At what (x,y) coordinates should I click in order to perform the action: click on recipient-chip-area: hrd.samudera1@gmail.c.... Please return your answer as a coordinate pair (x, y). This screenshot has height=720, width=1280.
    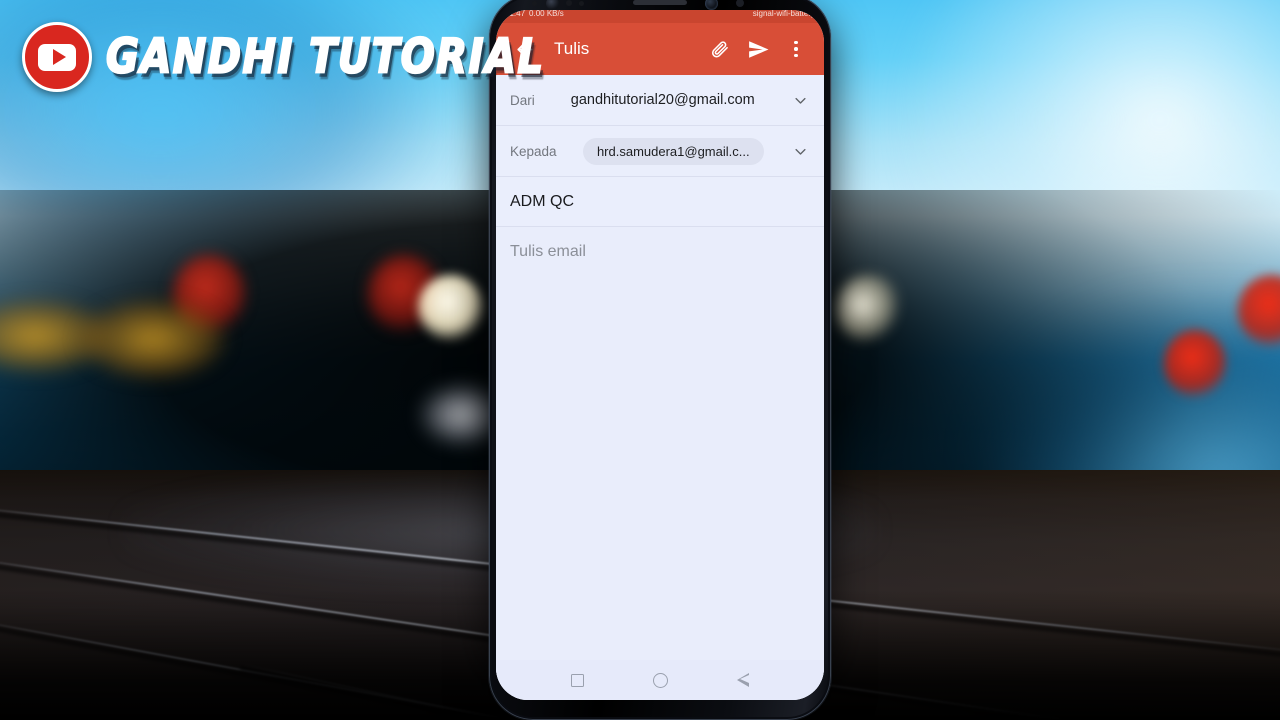
    Looking at the image, I should click on (673, 151).